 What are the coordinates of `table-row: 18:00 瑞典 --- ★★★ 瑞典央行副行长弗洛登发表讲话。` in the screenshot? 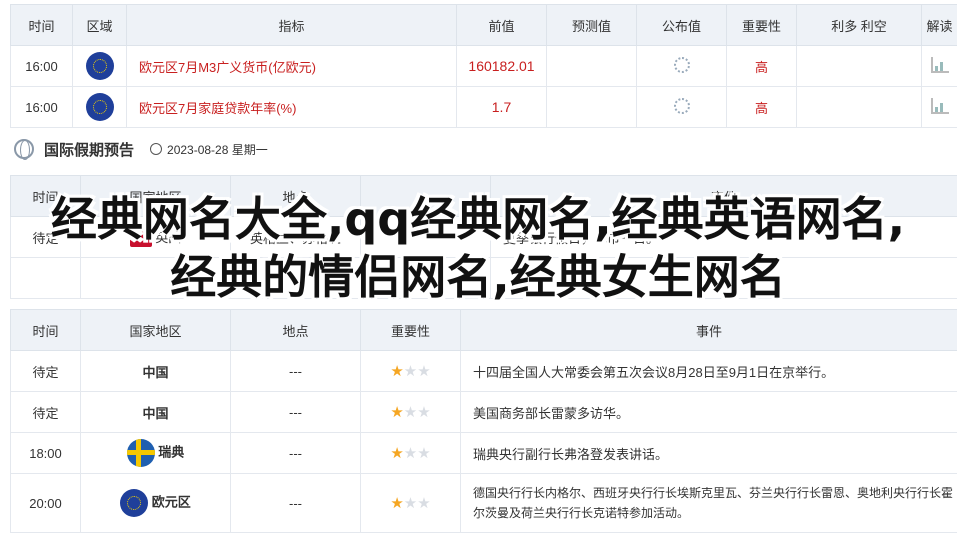 It's located at (484, 453).